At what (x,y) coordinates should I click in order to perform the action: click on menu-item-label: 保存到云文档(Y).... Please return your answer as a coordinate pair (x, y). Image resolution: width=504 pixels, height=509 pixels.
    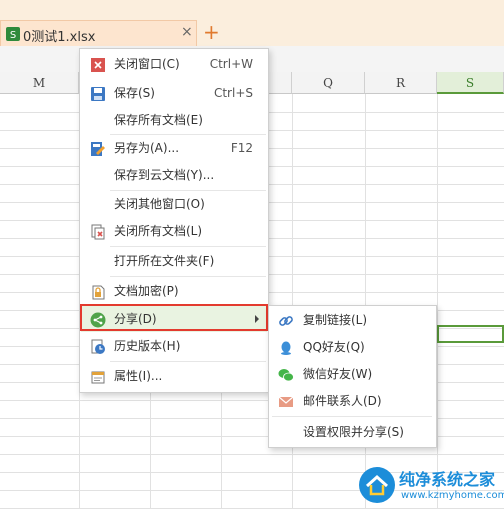
    Looking at the image, I should click on (164, 175).